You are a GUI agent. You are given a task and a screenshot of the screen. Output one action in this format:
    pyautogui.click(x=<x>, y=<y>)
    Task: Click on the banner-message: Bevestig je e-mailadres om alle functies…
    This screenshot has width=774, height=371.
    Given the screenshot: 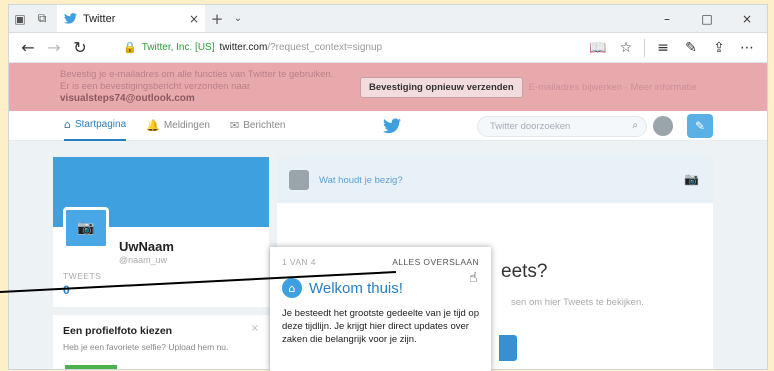 What is the action you would take?
    pyautogui.click(x=200, y=87)
    